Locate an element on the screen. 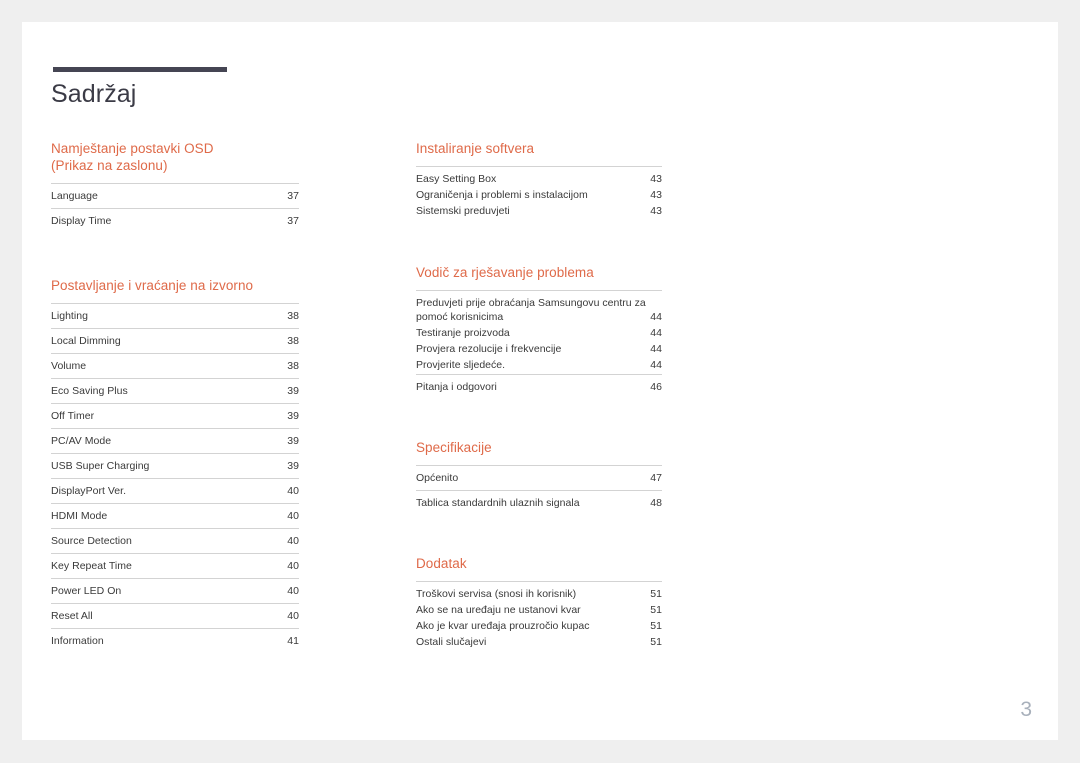 This screenshot has width=1080, height=763. toc-entry: Easy Setting Box 43 is located at coordinates (539, 177).